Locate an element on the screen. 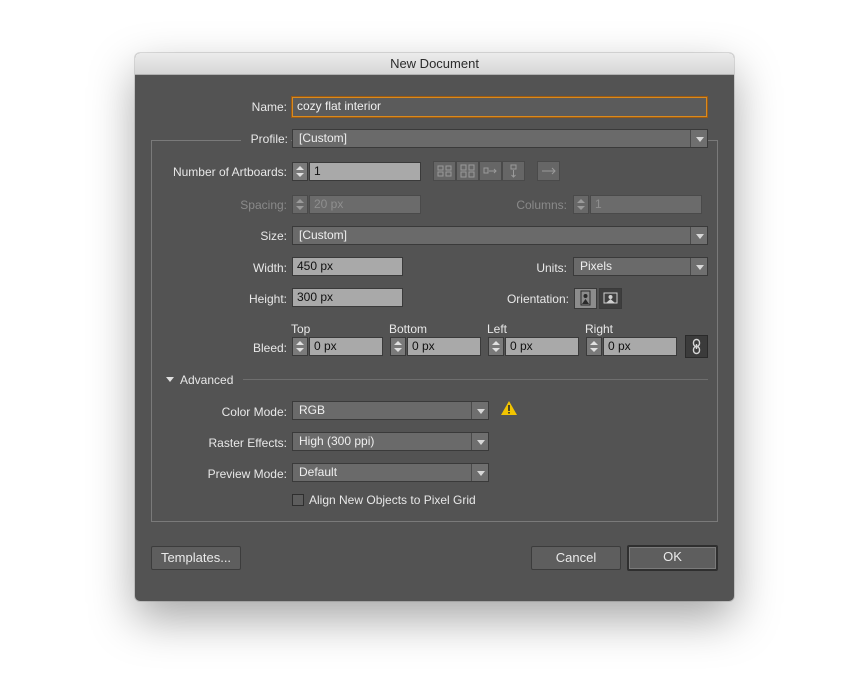 This screenshot has height=691, width=850. bleed-bottom-stepper is located at coordinates (398, 346).